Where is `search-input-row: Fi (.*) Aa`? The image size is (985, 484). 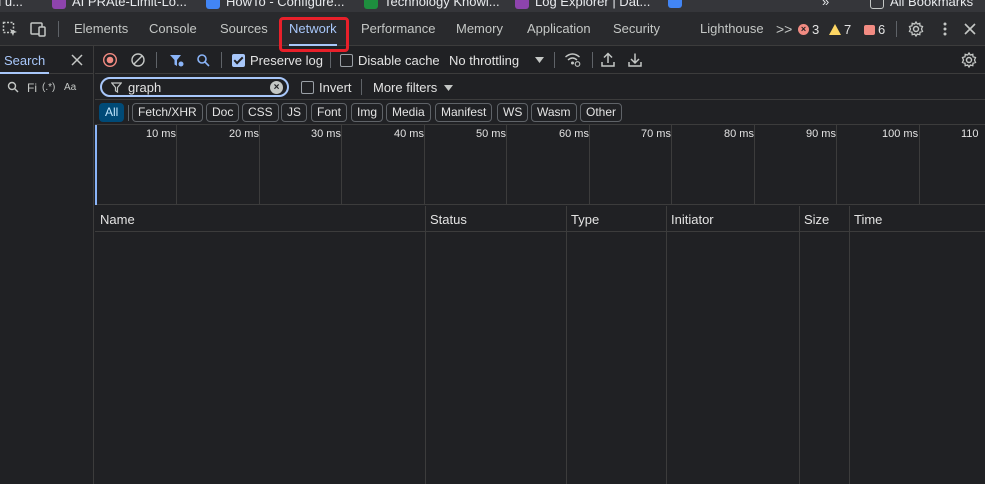
search-input-row: Fi (.*) Aa is located at coordinates (46, 88).